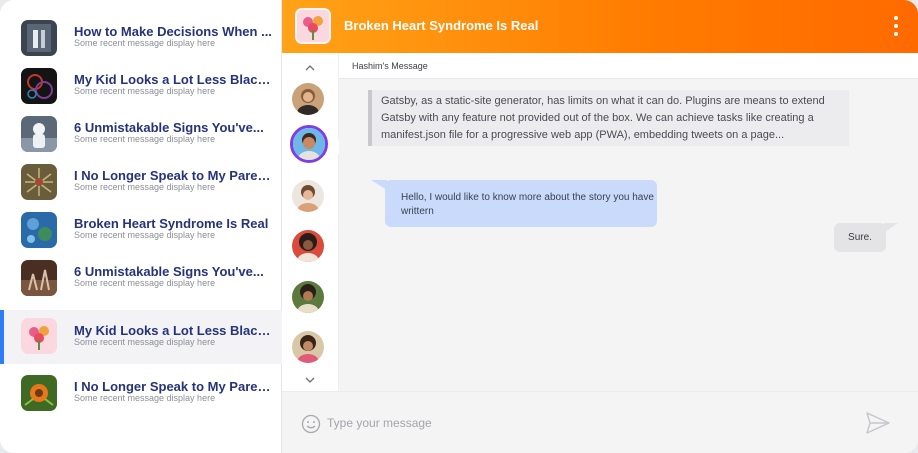  I want to click on outgoing-message: Sure., so click(860, 237).